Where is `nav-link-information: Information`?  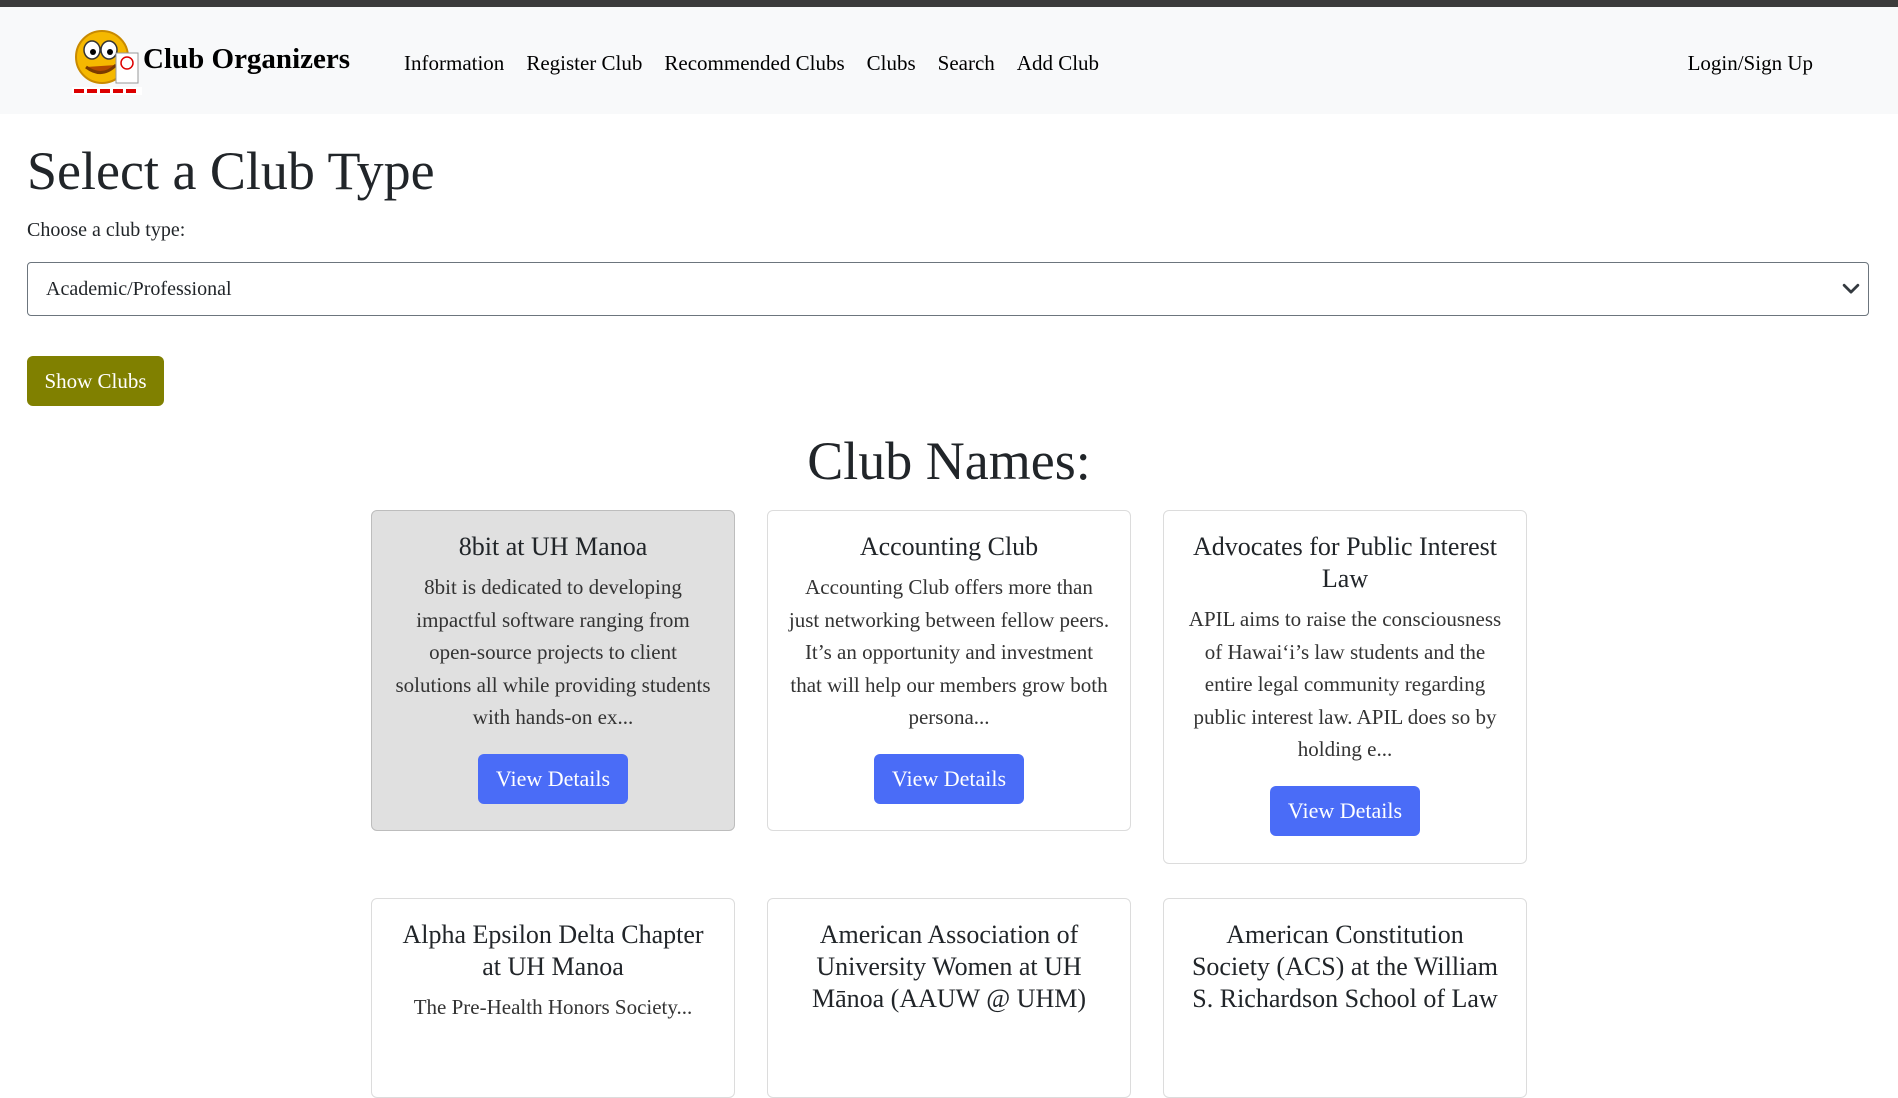
nav-link-information: Information is located at coordinates (454, 63).